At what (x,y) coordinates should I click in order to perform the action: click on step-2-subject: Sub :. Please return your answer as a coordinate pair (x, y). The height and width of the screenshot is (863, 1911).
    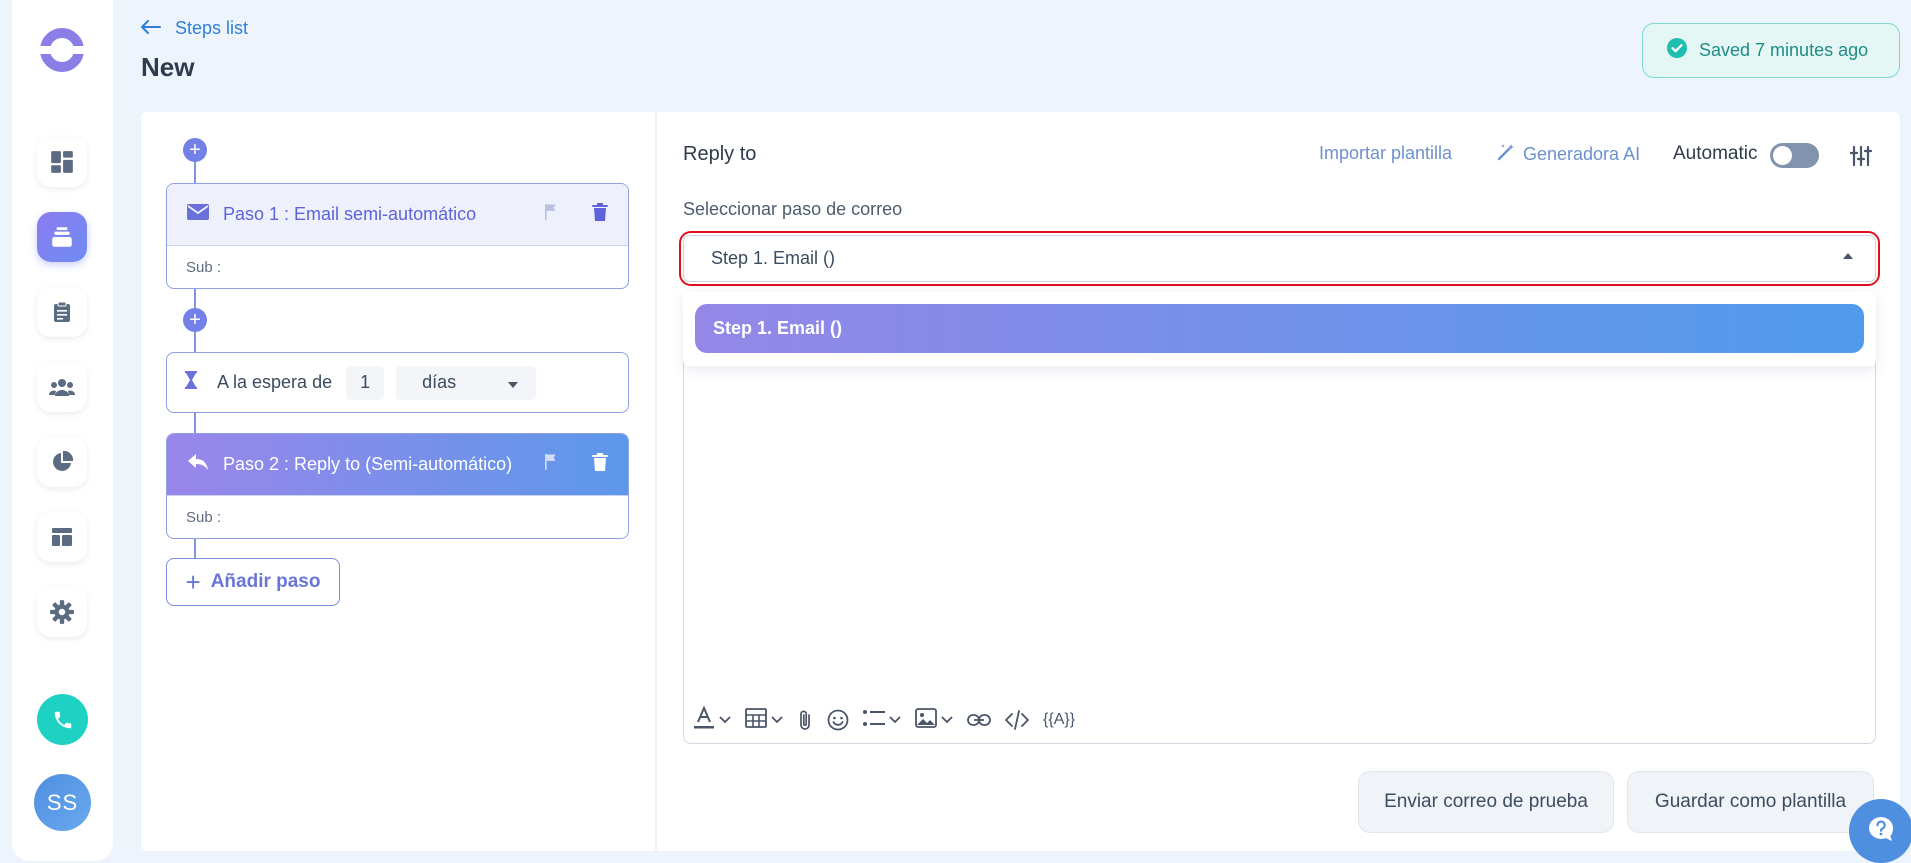
    Looking at the image, I should click on (397, 516).